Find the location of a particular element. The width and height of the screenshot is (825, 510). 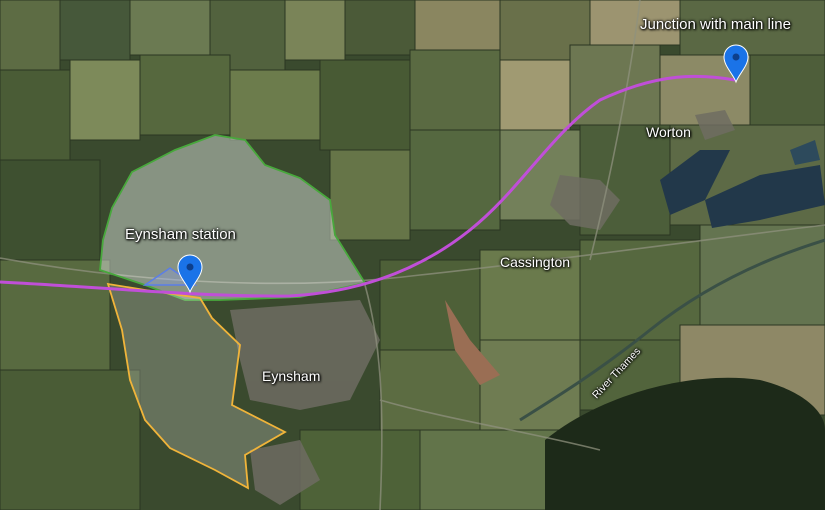

label-eynsham: Eynsham is located at coordinates (291, 376).